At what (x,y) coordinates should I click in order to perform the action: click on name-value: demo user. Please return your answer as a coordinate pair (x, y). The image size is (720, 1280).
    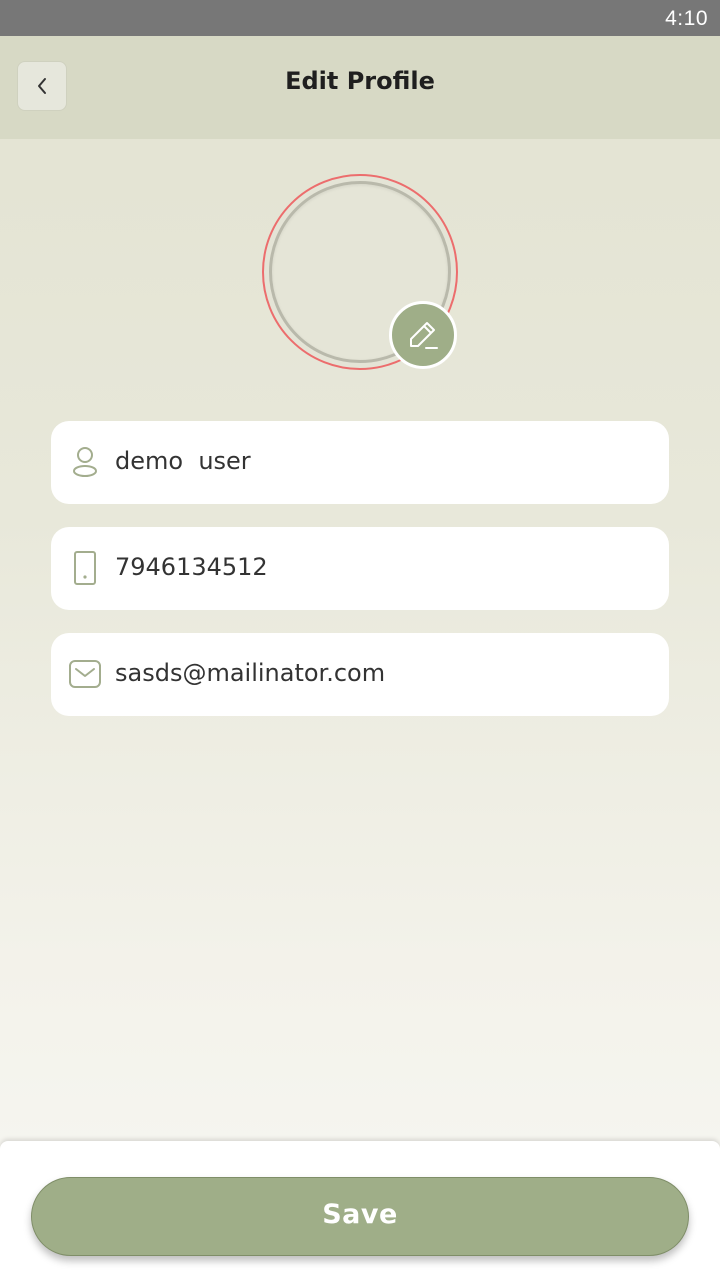
    Looking at the image, I should click on (183, 461).